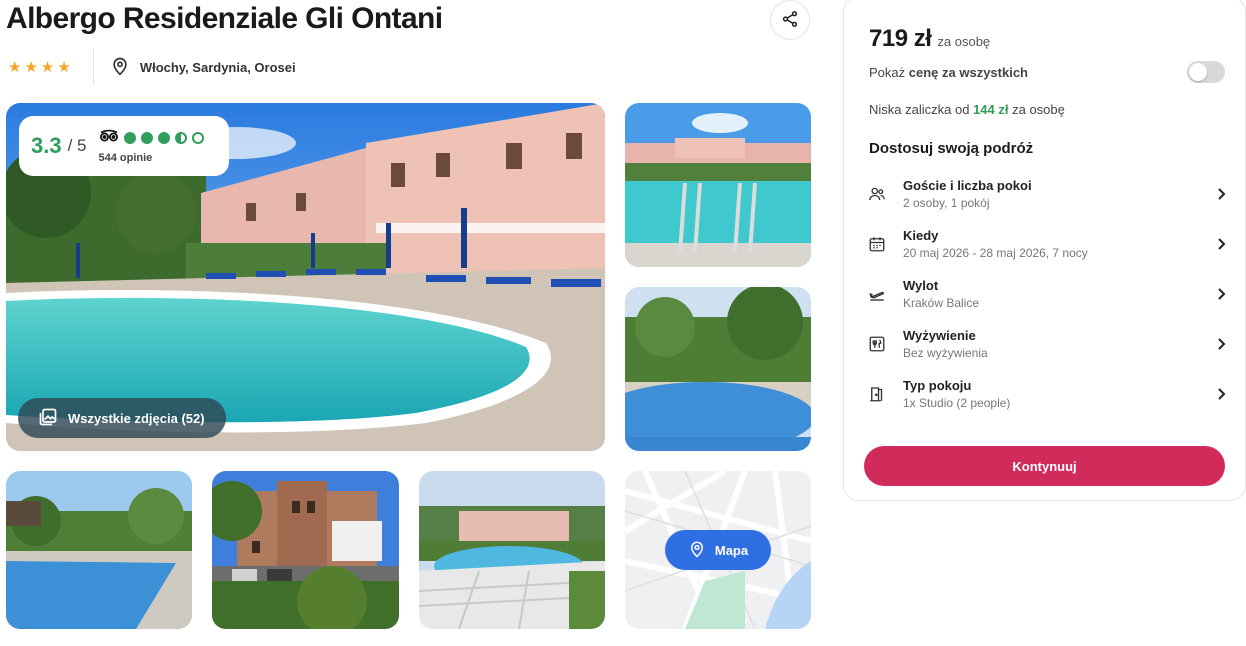 The image size is (1246, 646). Describe the element at coordinates (939, 335) in the screenshot. I see `option-label: Wyżywienie` at that location.